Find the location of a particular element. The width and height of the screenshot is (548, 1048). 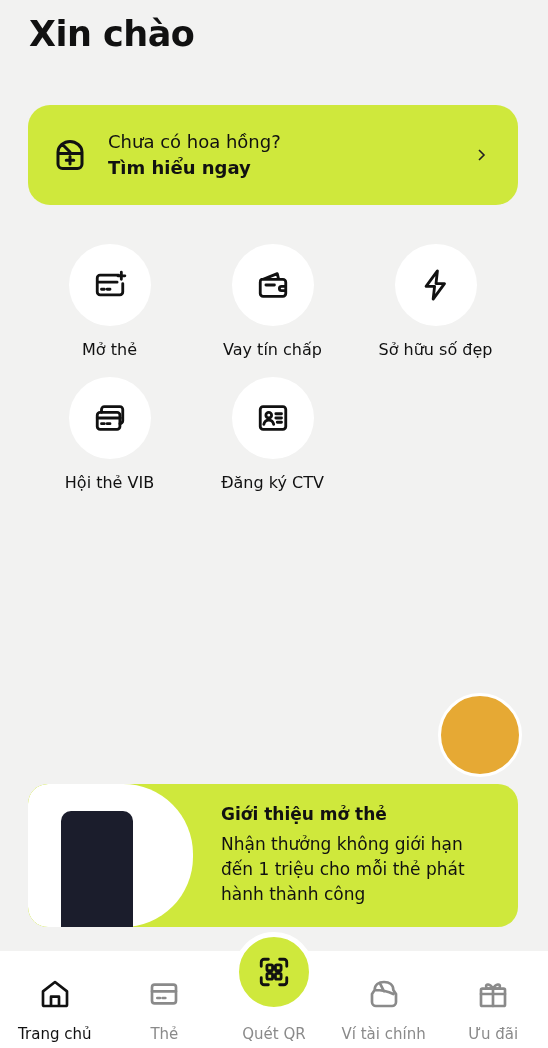

promo-description: Nhận thưởng không giới hạn đến 1 triệu cho mỗi thẻ phát hành thành công is located at coordinates (343, 869).